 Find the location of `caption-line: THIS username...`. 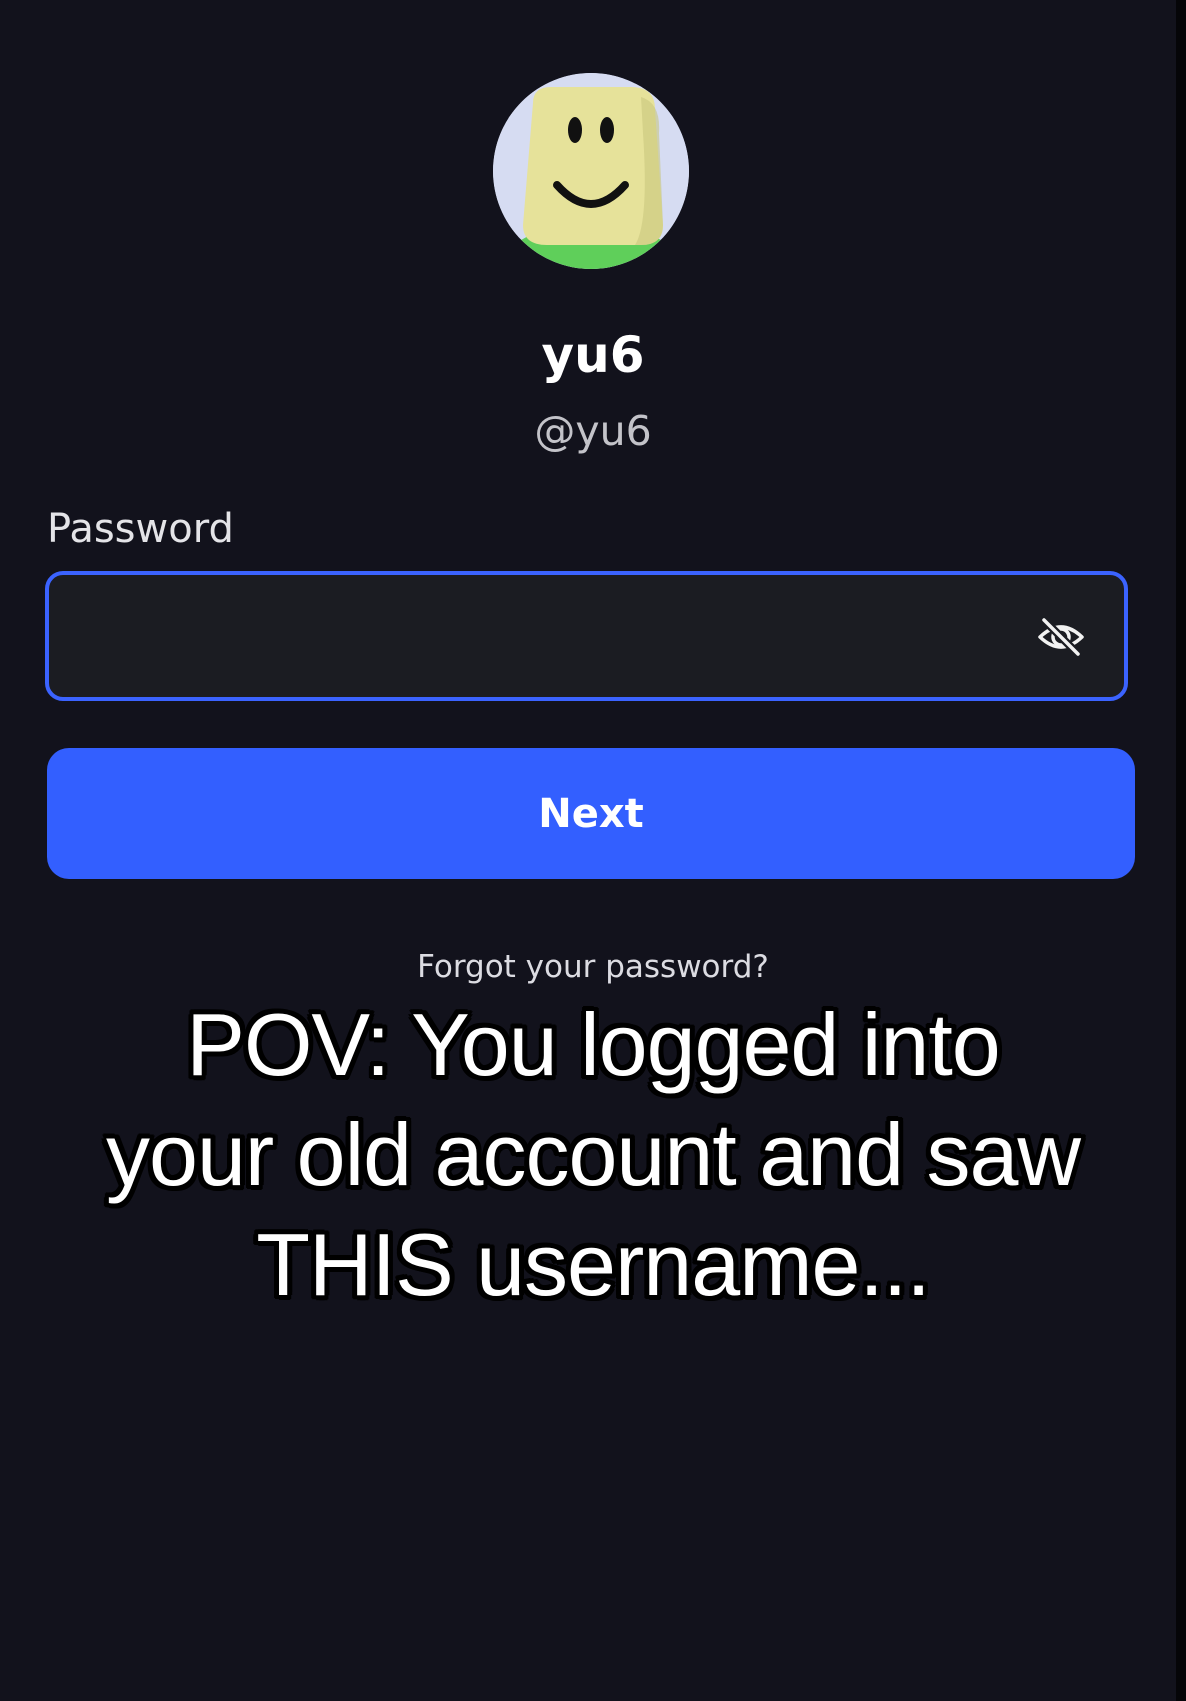

caption-line: THIS username... is located at coordinates (593, 1264).